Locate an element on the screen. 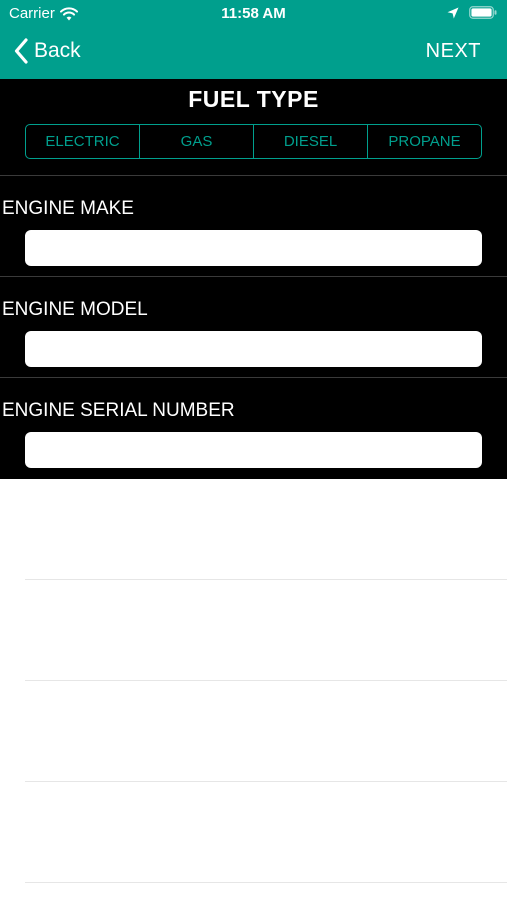  fuel-option-electric: ELECTRIC is located at coordinates (83, 141).